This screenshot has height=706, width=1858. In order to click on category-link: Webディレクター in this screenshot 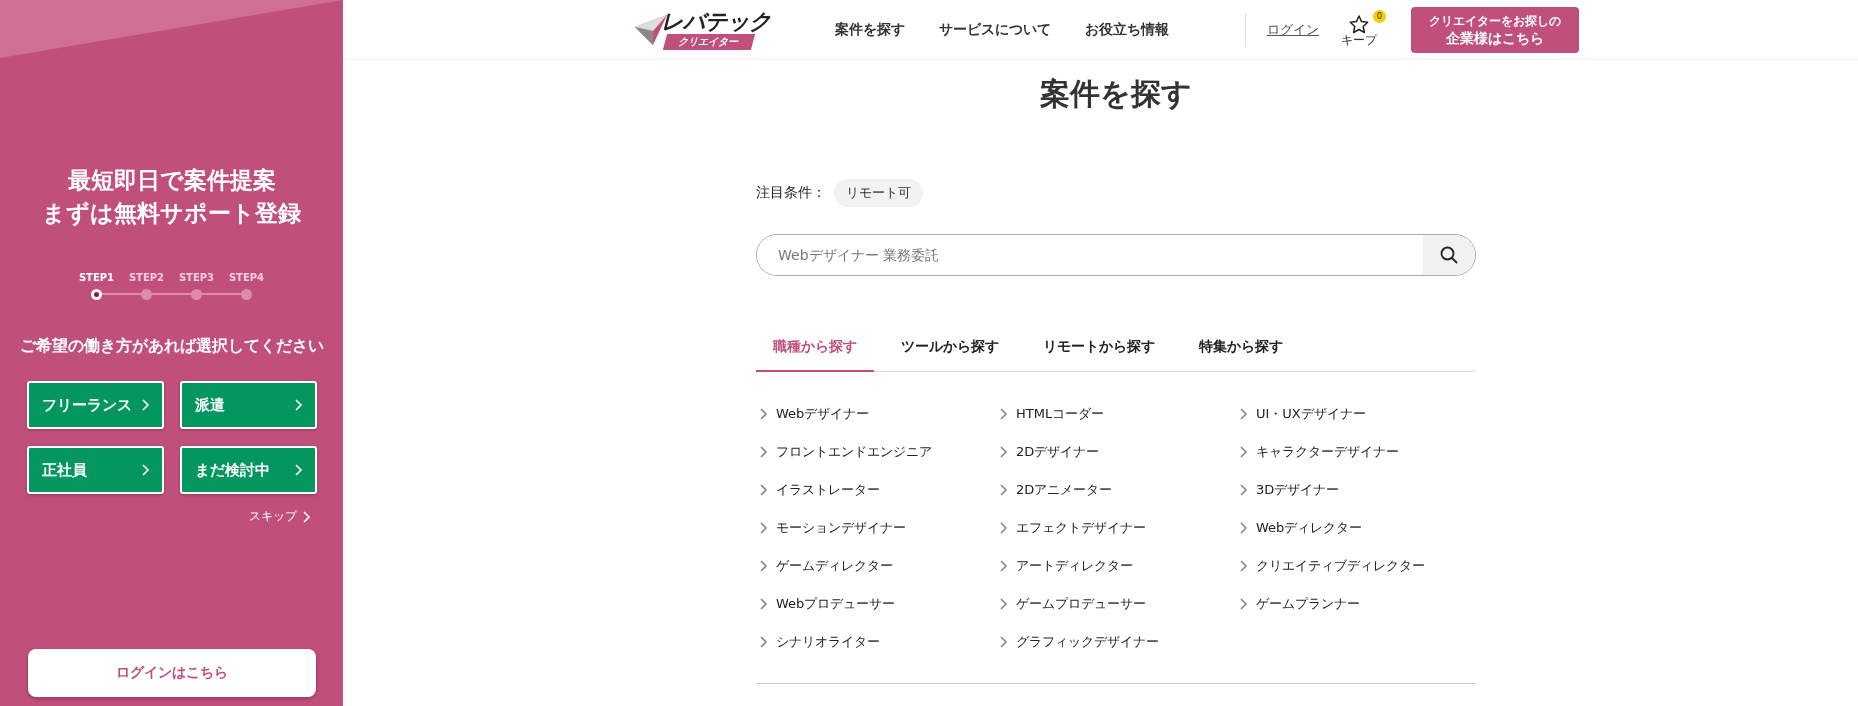, I will do `click(1309, 528)`.